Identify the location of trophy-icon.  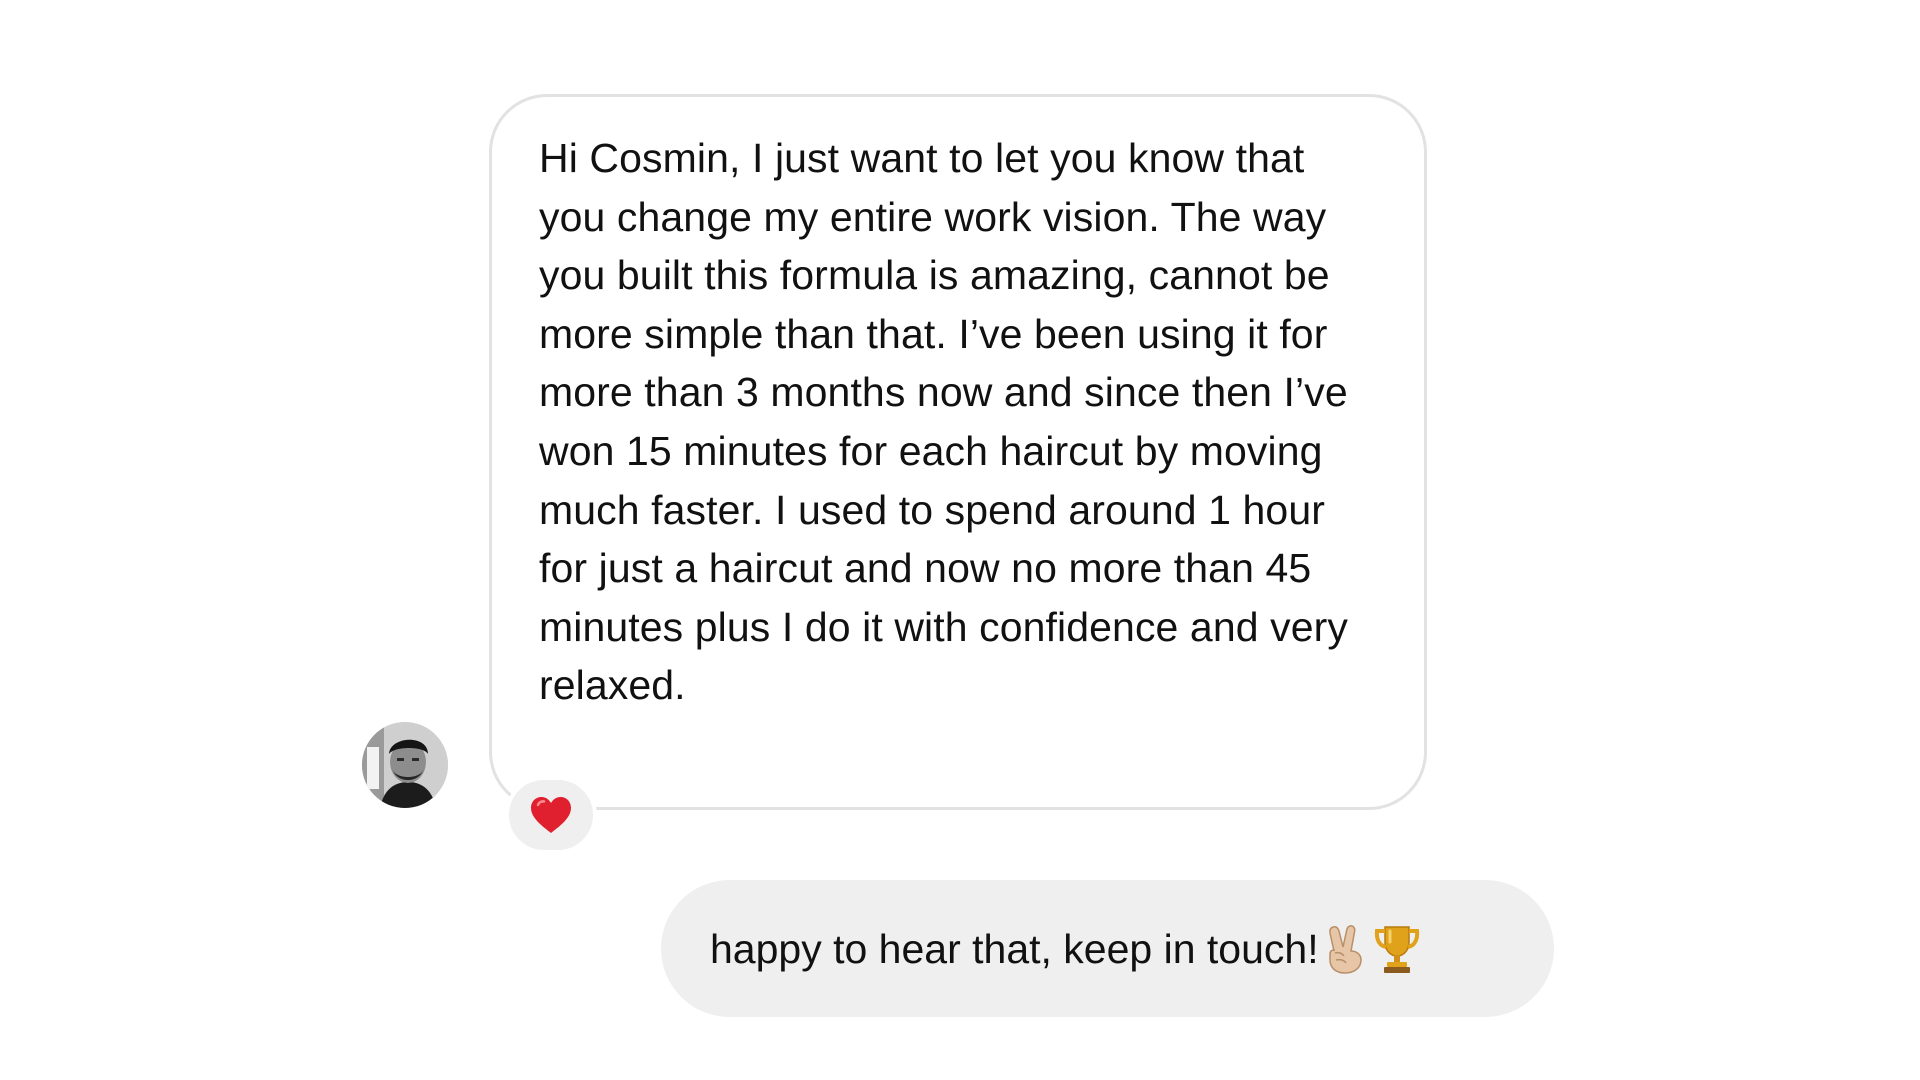
(1397, 949).